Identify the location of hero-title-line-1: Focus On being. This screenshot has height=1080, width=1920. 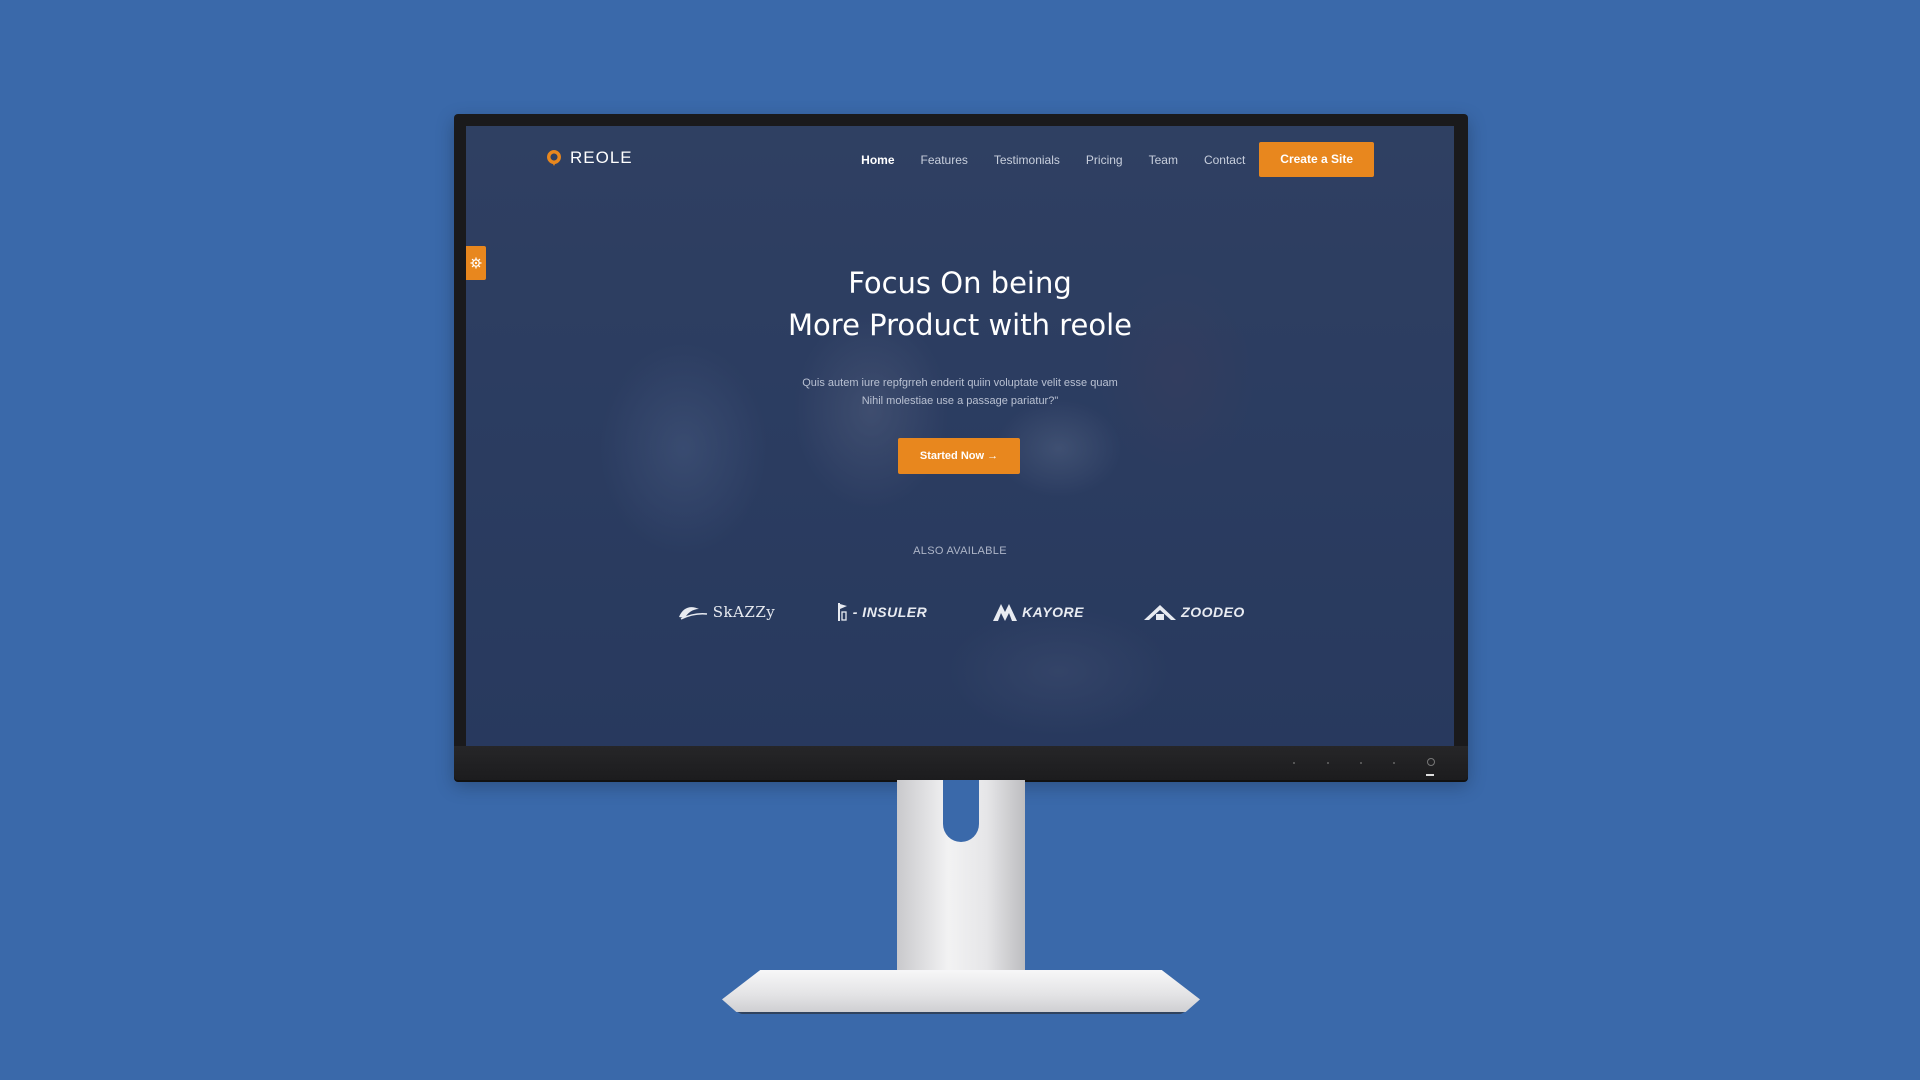
(960, 283).